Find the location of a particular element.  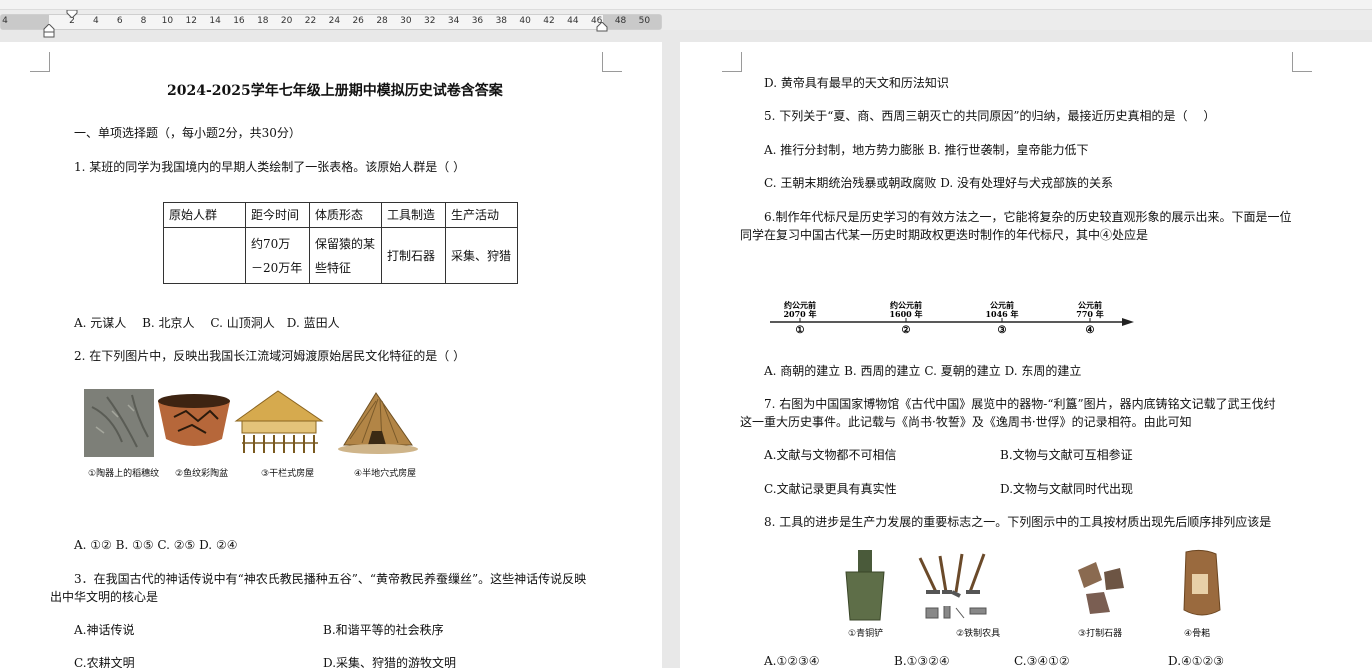

table-header-row: 原始人群 距今时间 体质形态 工具制造 生产活动 is located at coordinates (340, 215).